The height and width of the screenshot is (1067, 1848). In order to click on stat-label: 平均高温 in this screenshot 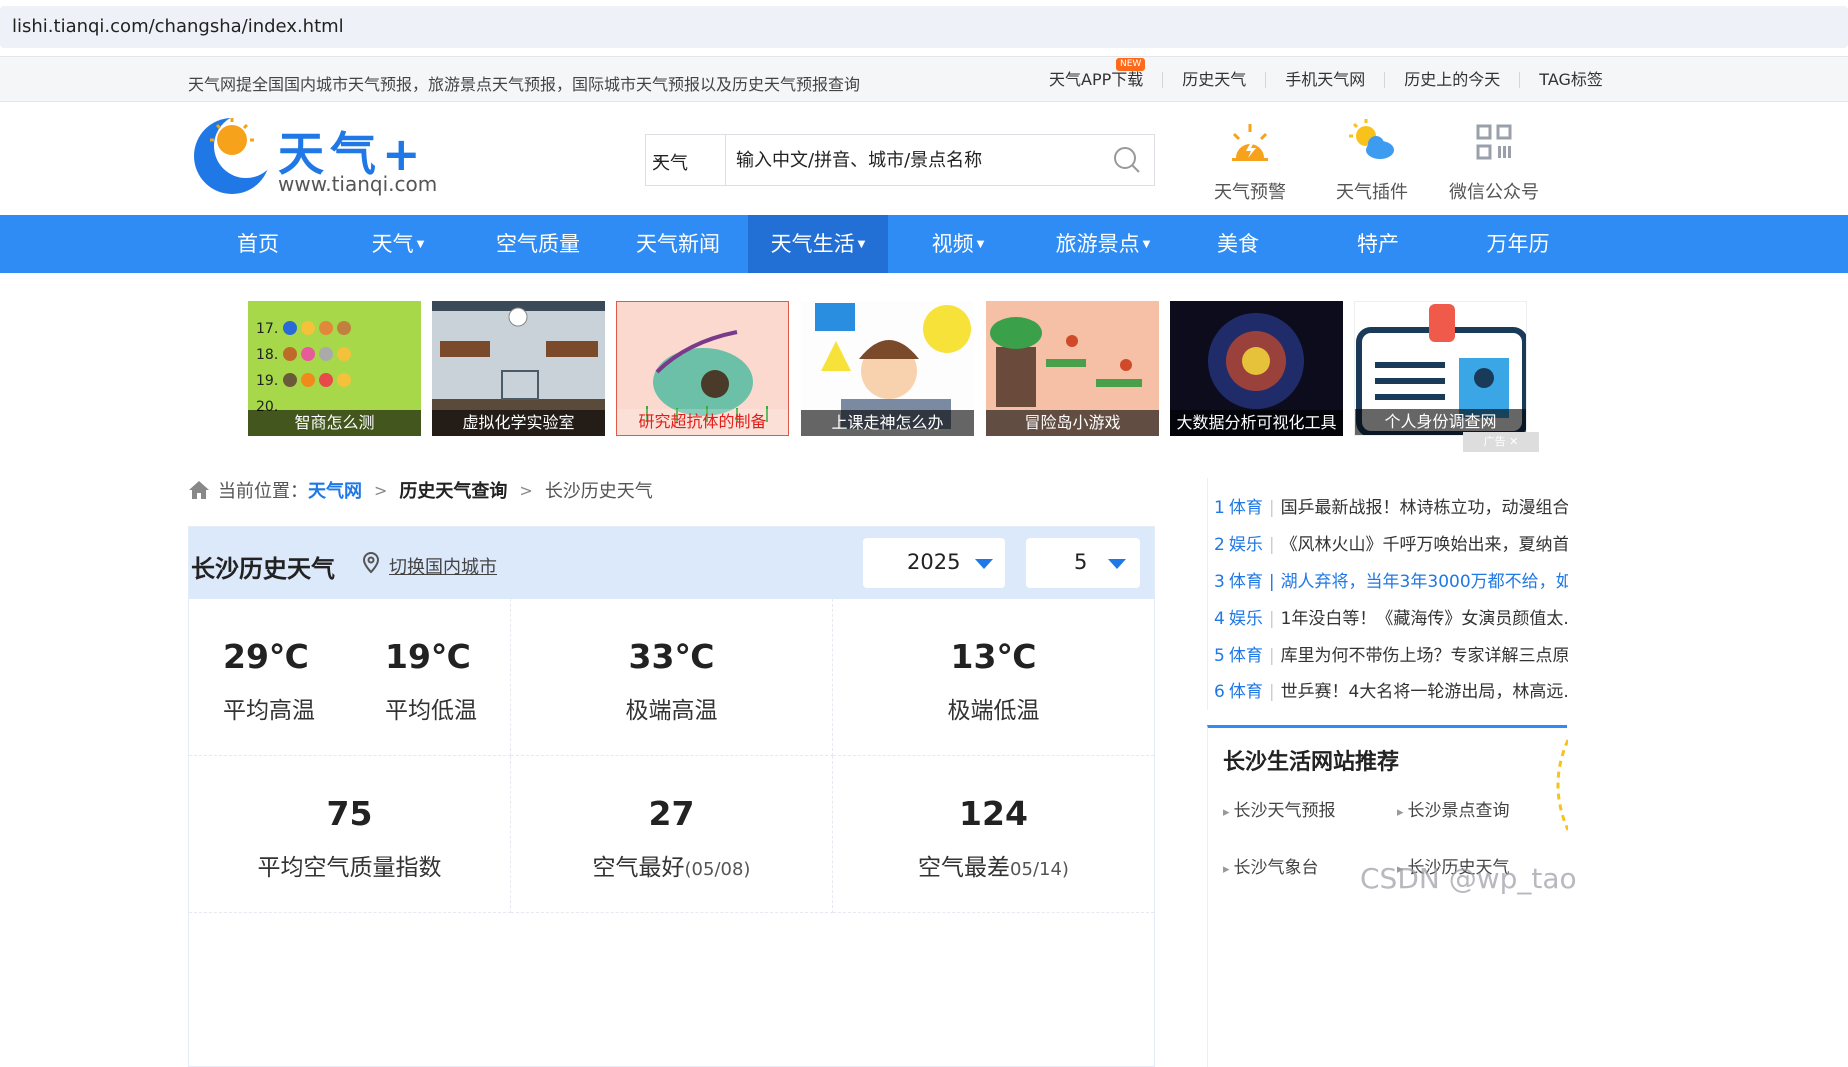, I will do `click(269, 711)`.